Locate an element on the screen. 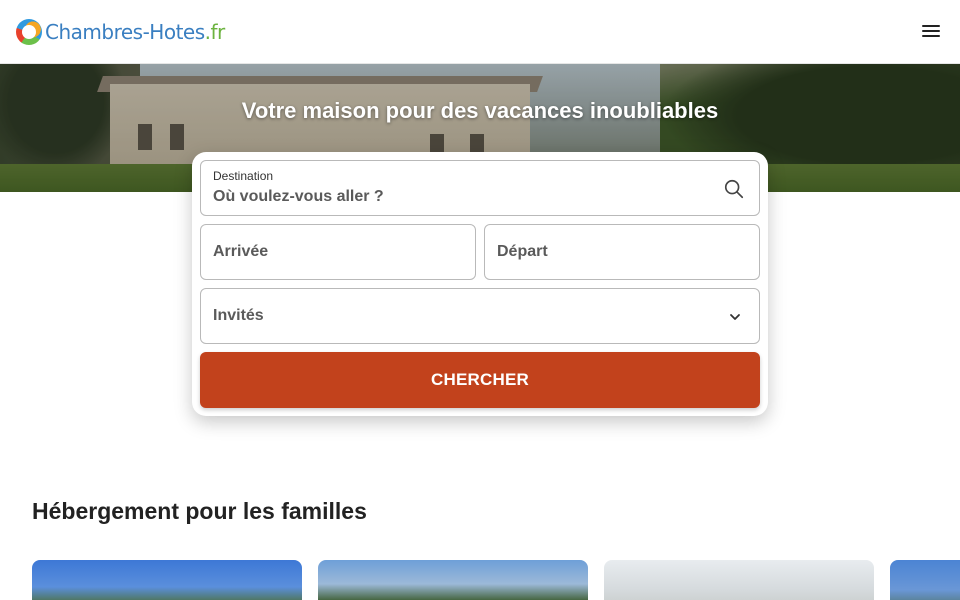  search-icon is located at coordinates (734, 189).